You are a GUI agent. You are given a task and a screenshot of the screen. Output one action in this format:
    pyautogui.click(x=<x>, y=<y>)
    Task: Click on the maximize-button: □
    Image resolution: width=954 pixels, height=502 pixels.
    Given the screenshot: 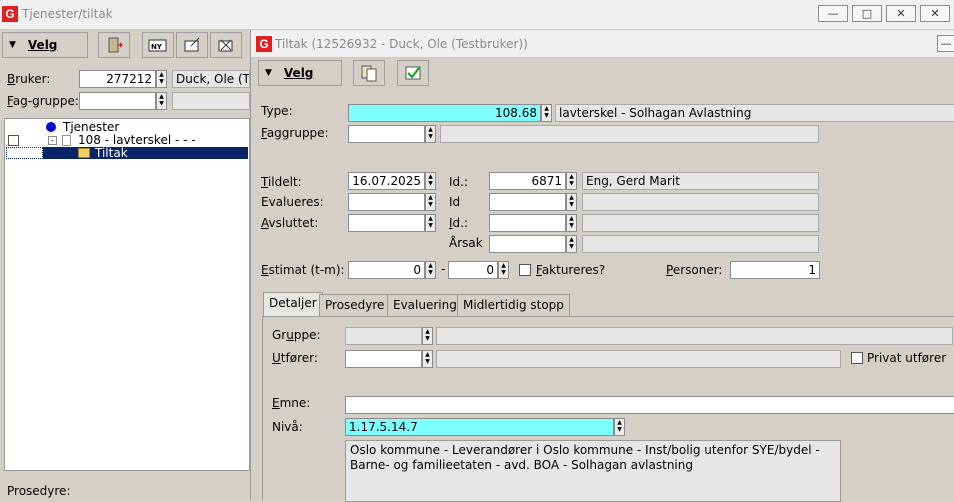 What is the action you would take?
    pyautogui.click(x=867, y=13)
    